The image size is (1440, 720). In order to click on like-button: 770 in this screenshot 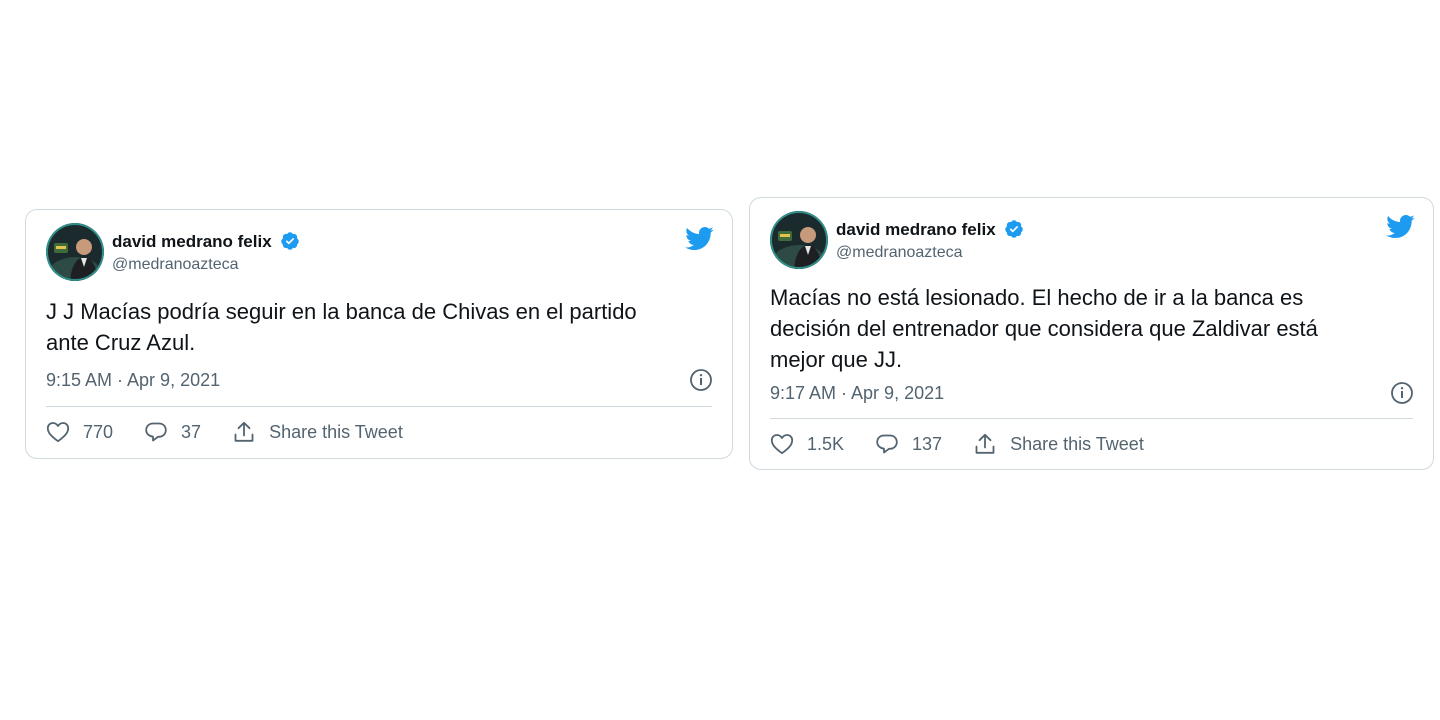, I will do `click(79, 432)`.